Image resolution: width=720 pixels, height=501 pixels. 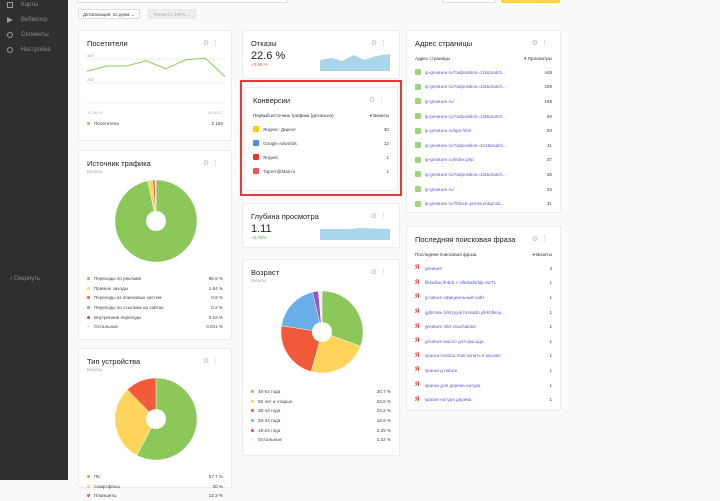 I want to click on sidebar-item: Настройка, so click(x=34, y=49).